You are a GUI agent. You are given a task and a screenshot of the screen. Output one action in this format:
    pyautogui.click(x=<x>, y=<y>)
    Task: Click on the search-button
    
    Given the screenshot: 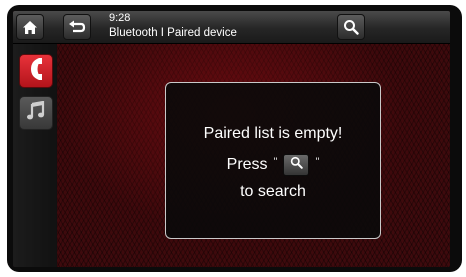 What is the action you would take?
    pyautogui.click(x=351, y=27)
    